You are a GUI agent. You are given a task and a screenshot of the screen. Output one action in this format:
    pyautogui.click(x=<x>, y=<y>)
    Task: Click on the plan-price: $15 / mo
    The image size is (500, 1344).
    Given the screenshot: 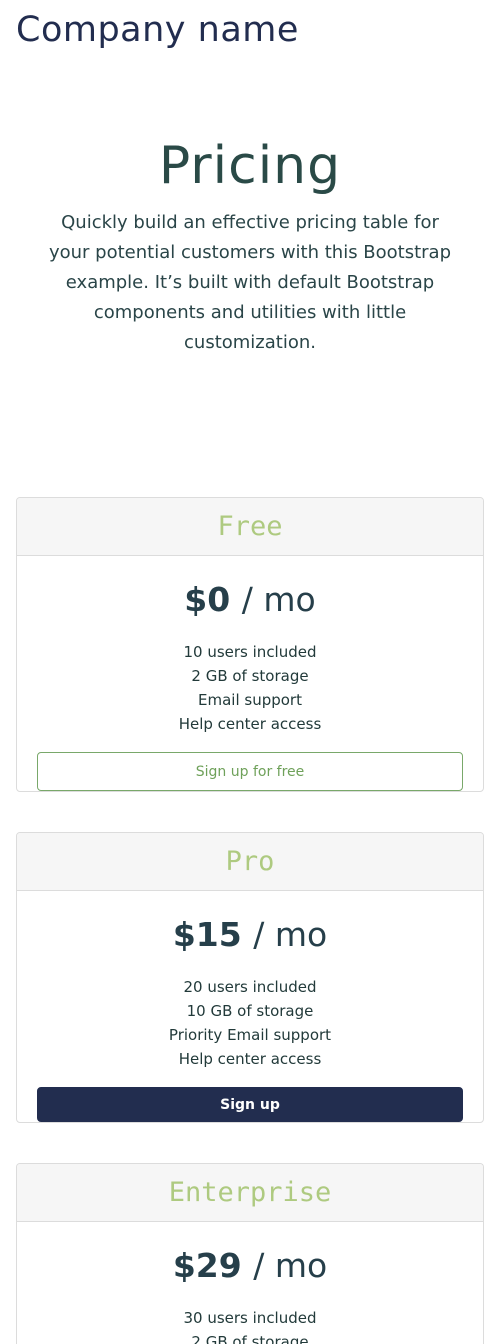 What is the action you would take?
    pyautogui.click(x=250, y=935)
    